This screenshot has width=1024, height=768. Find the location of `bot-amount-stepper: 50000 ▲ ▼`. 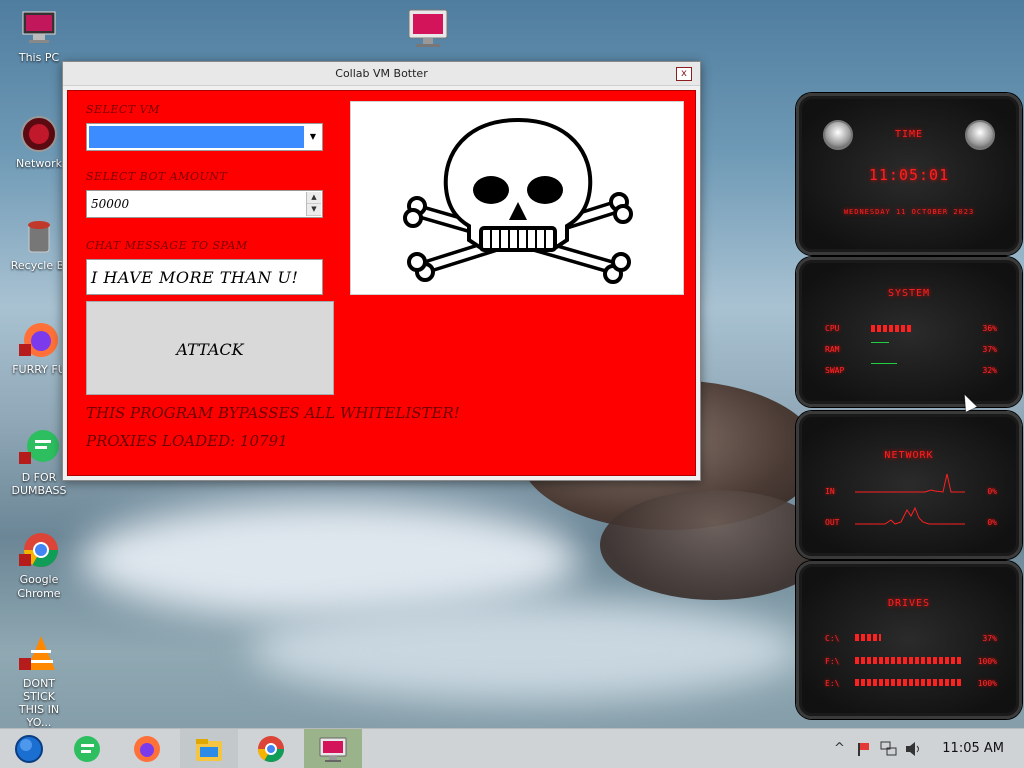

bot-amount-stepper: 50000 ▲ ▼ is located at coordinates (204, 204).